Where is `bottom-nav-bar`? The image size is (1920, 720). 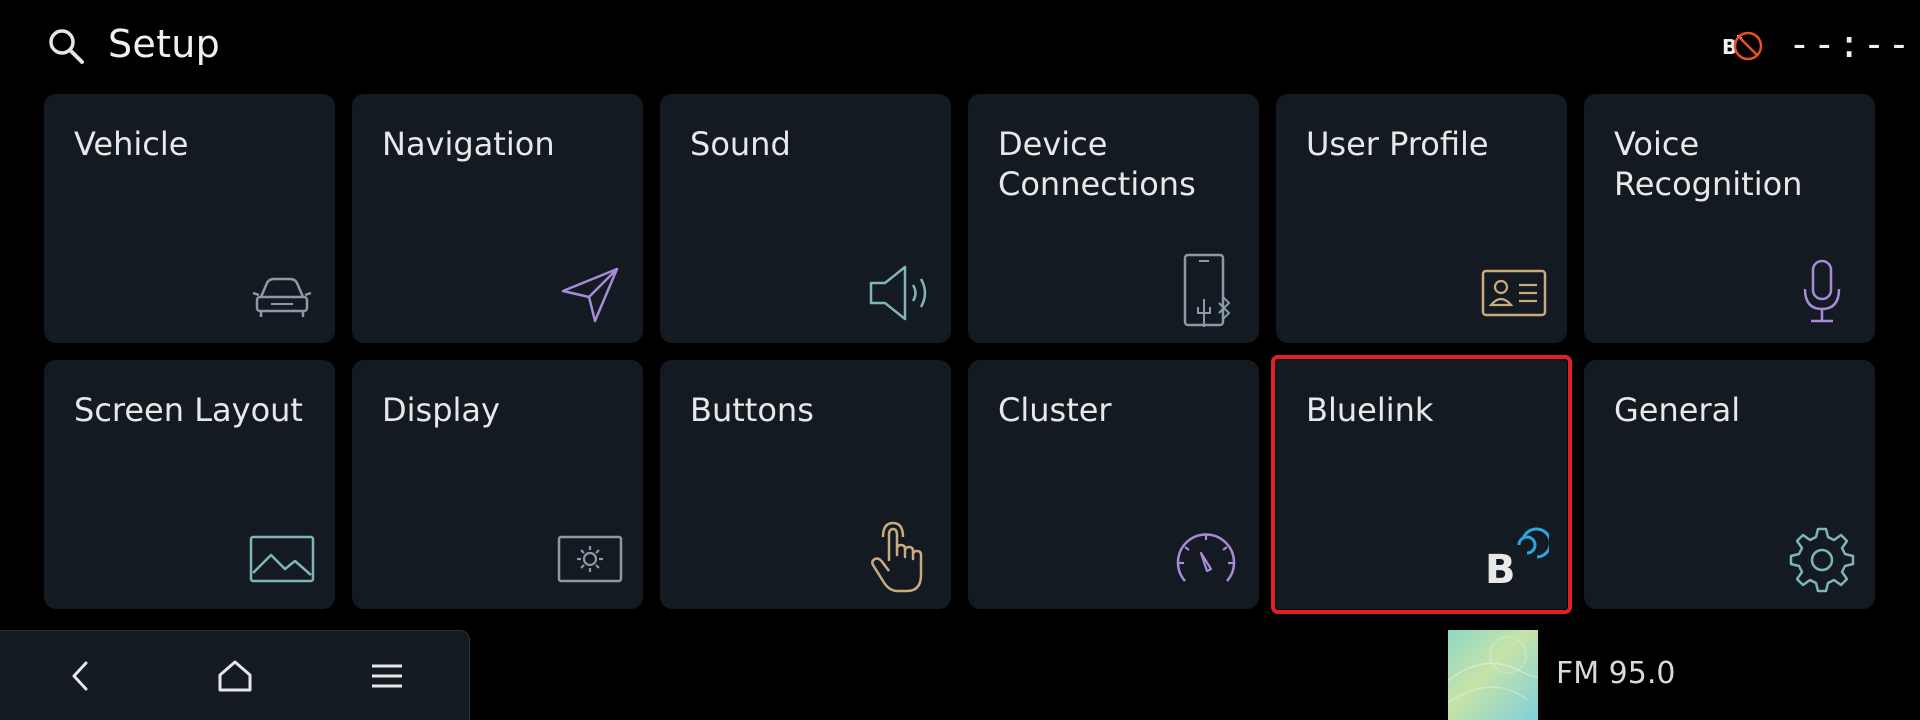 bottom-nav-bar is located at coordinates (235, 675).